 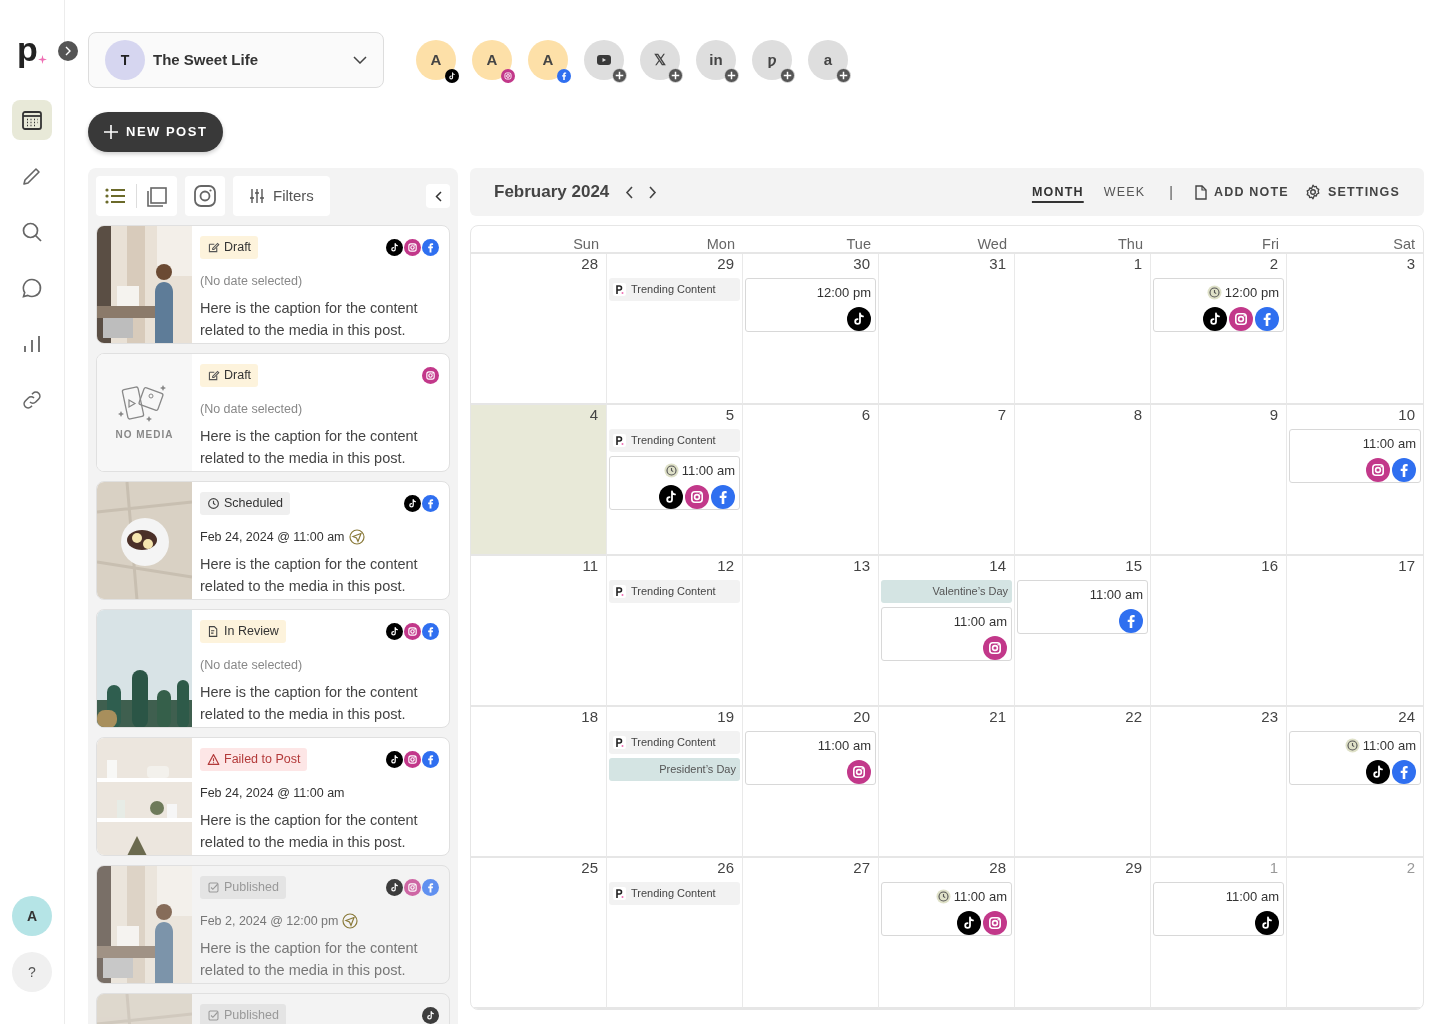 What do you see at coordinates (539, 631) in the screenshot?
I see `day-cell: 11` at bounding box center [539, 631].